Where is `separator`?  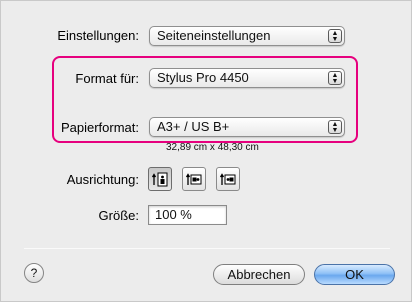
separator is located at coordinates (207, 248).